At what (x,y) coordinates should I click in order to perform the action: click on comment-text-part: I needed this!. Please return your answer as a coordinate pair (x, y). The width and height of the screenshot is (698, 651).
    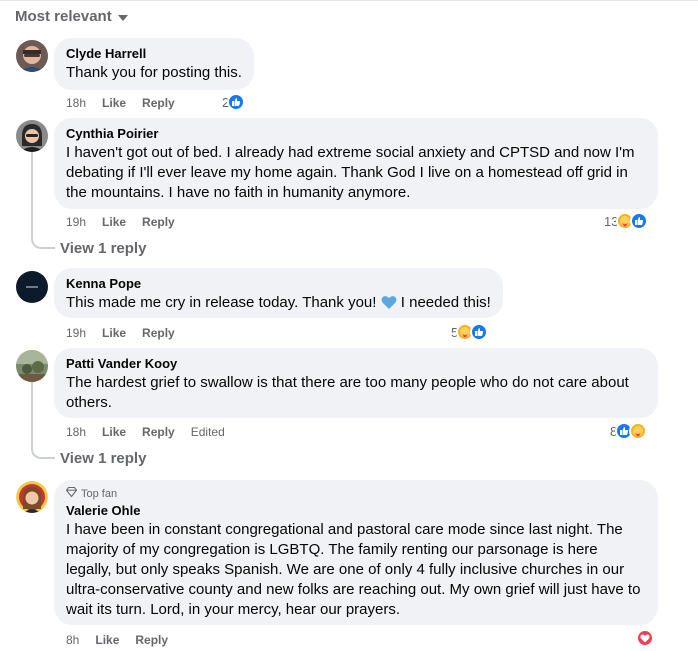
    Looking at the image, I should click on (443, 302).